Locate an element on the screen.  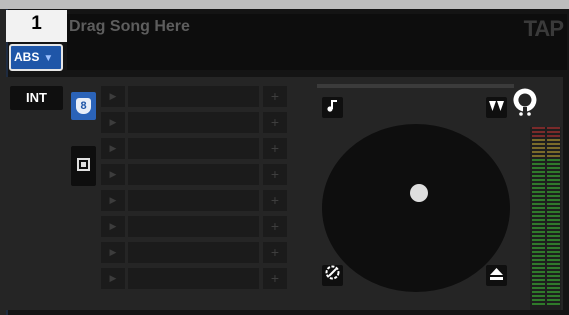
music-note-icon is located at coordinates (332, 107).